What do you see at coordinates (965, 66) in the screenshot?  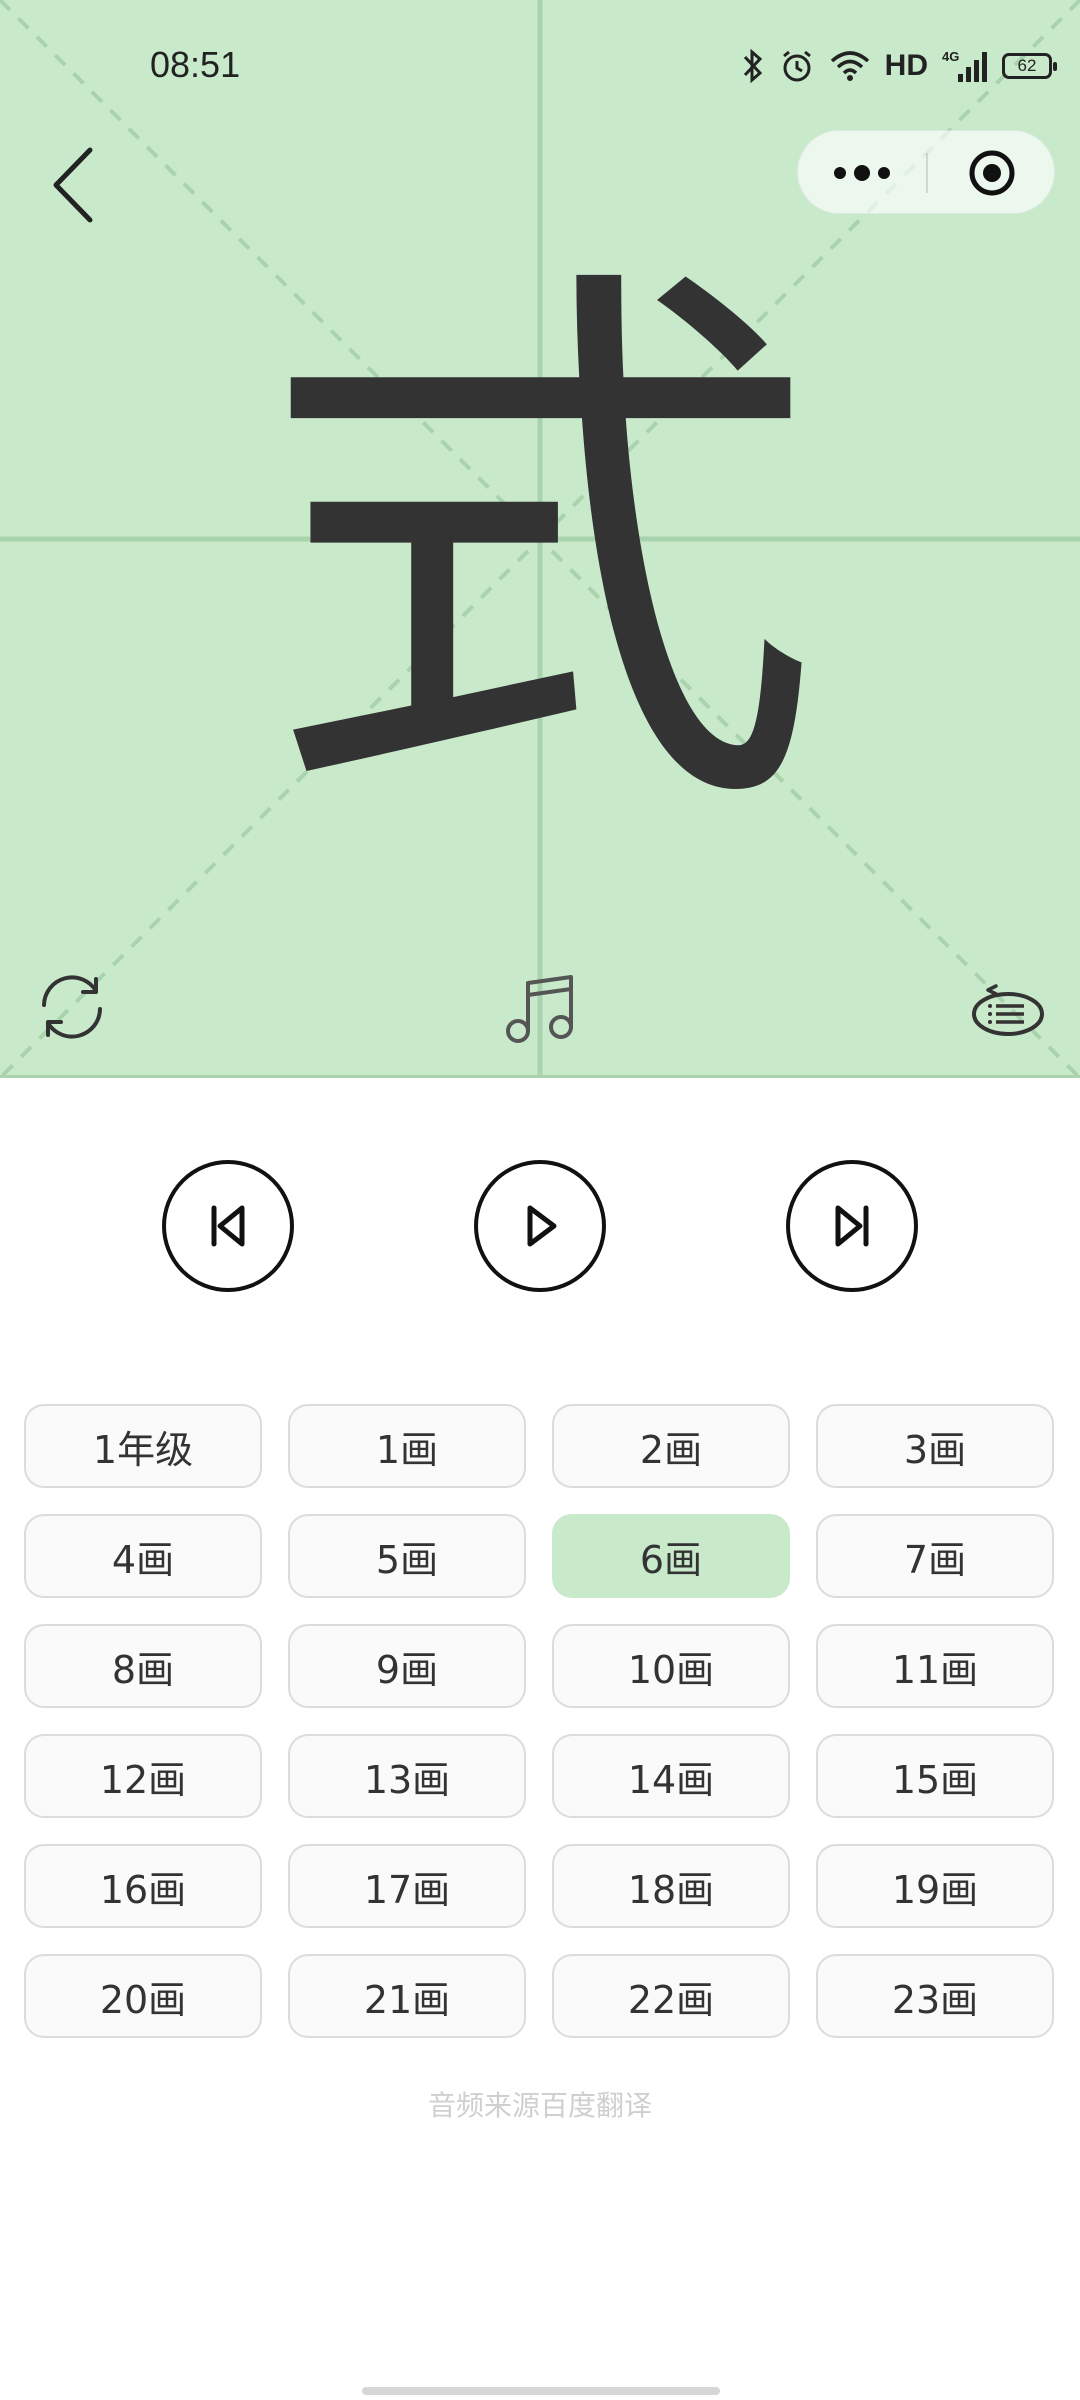 I see `signal-icon: 4G` at bounding box center [965, 66].